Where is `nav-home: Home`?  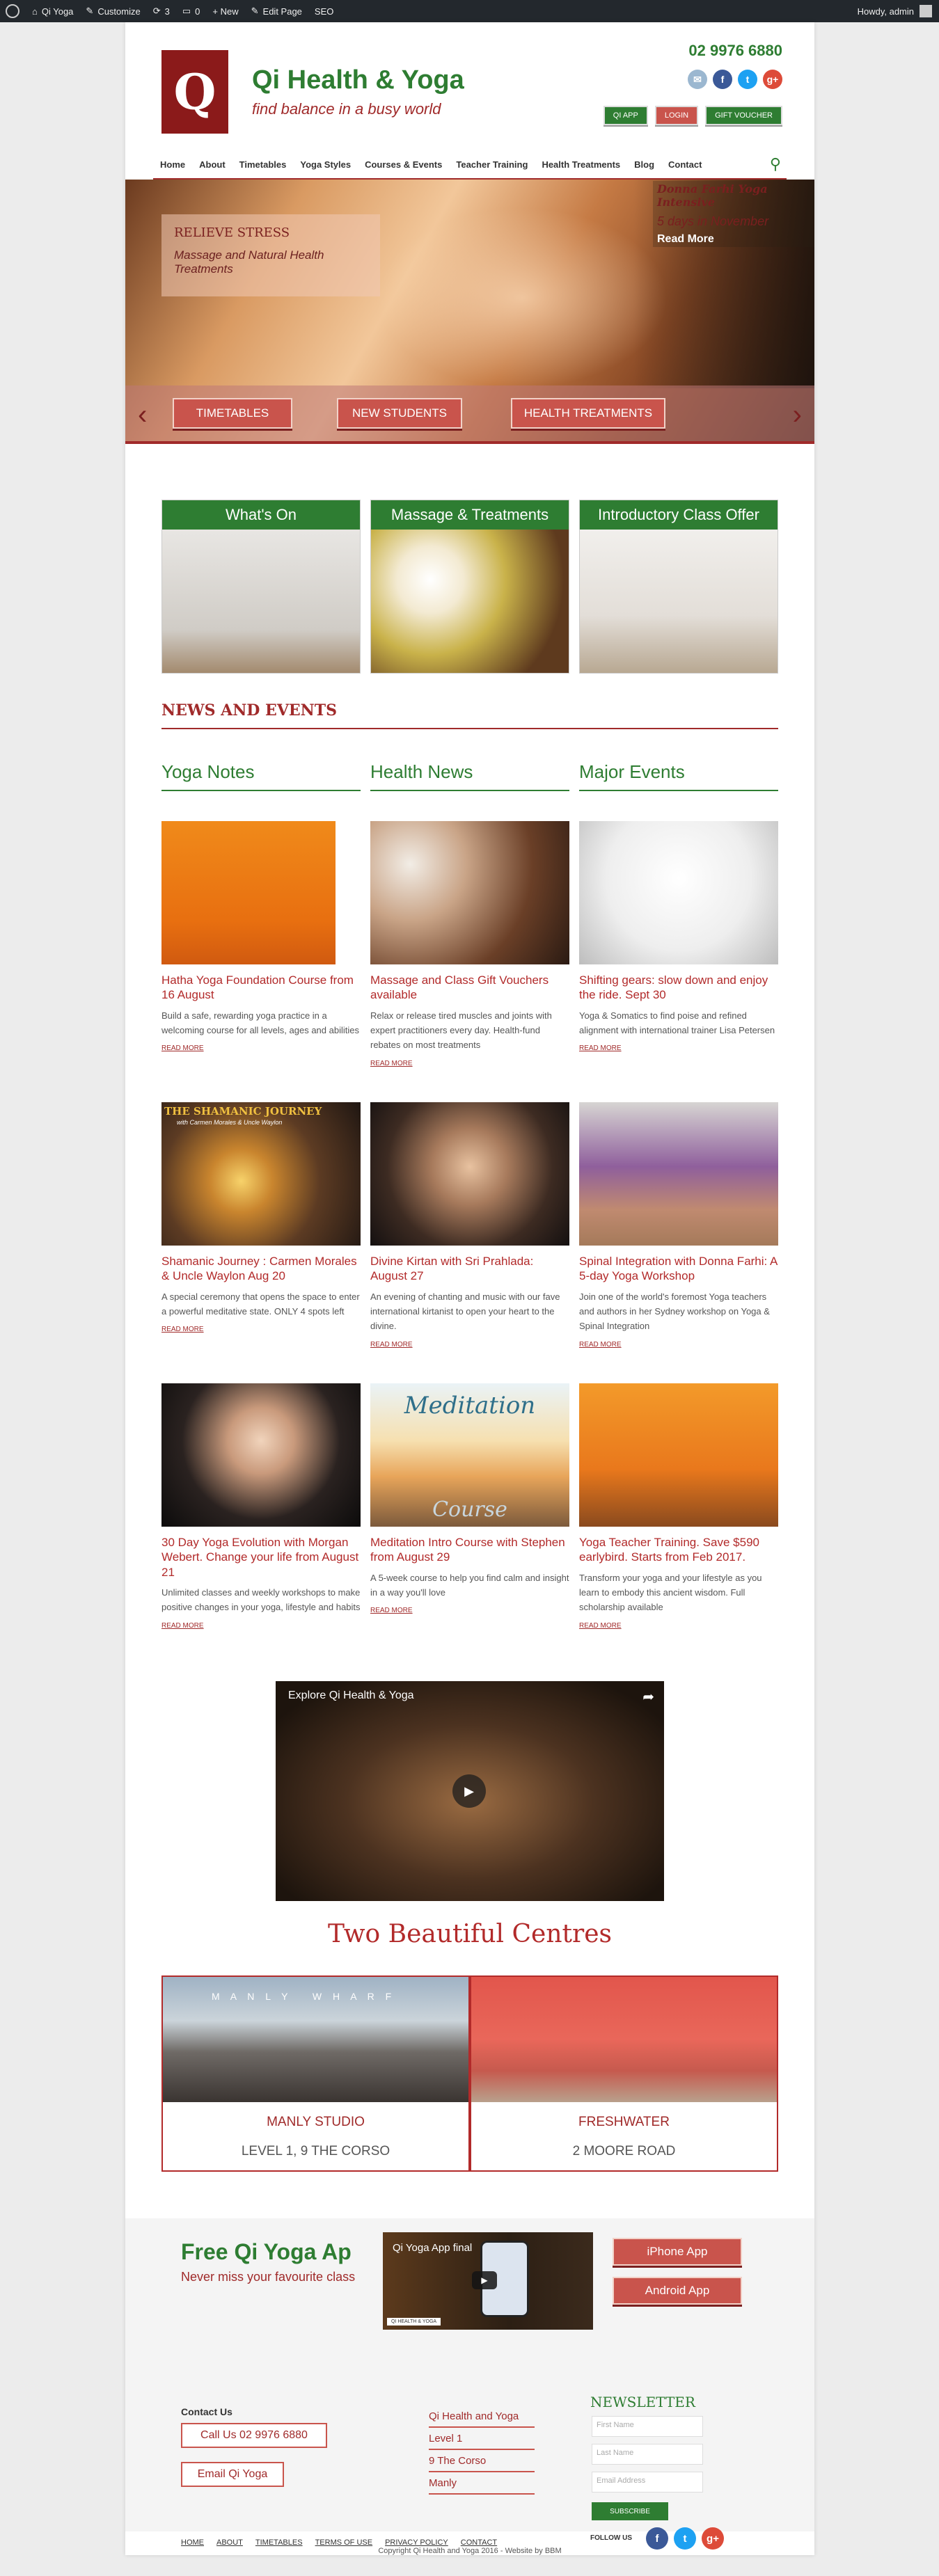 nav-home: Home is located at coordinates (172, 164).